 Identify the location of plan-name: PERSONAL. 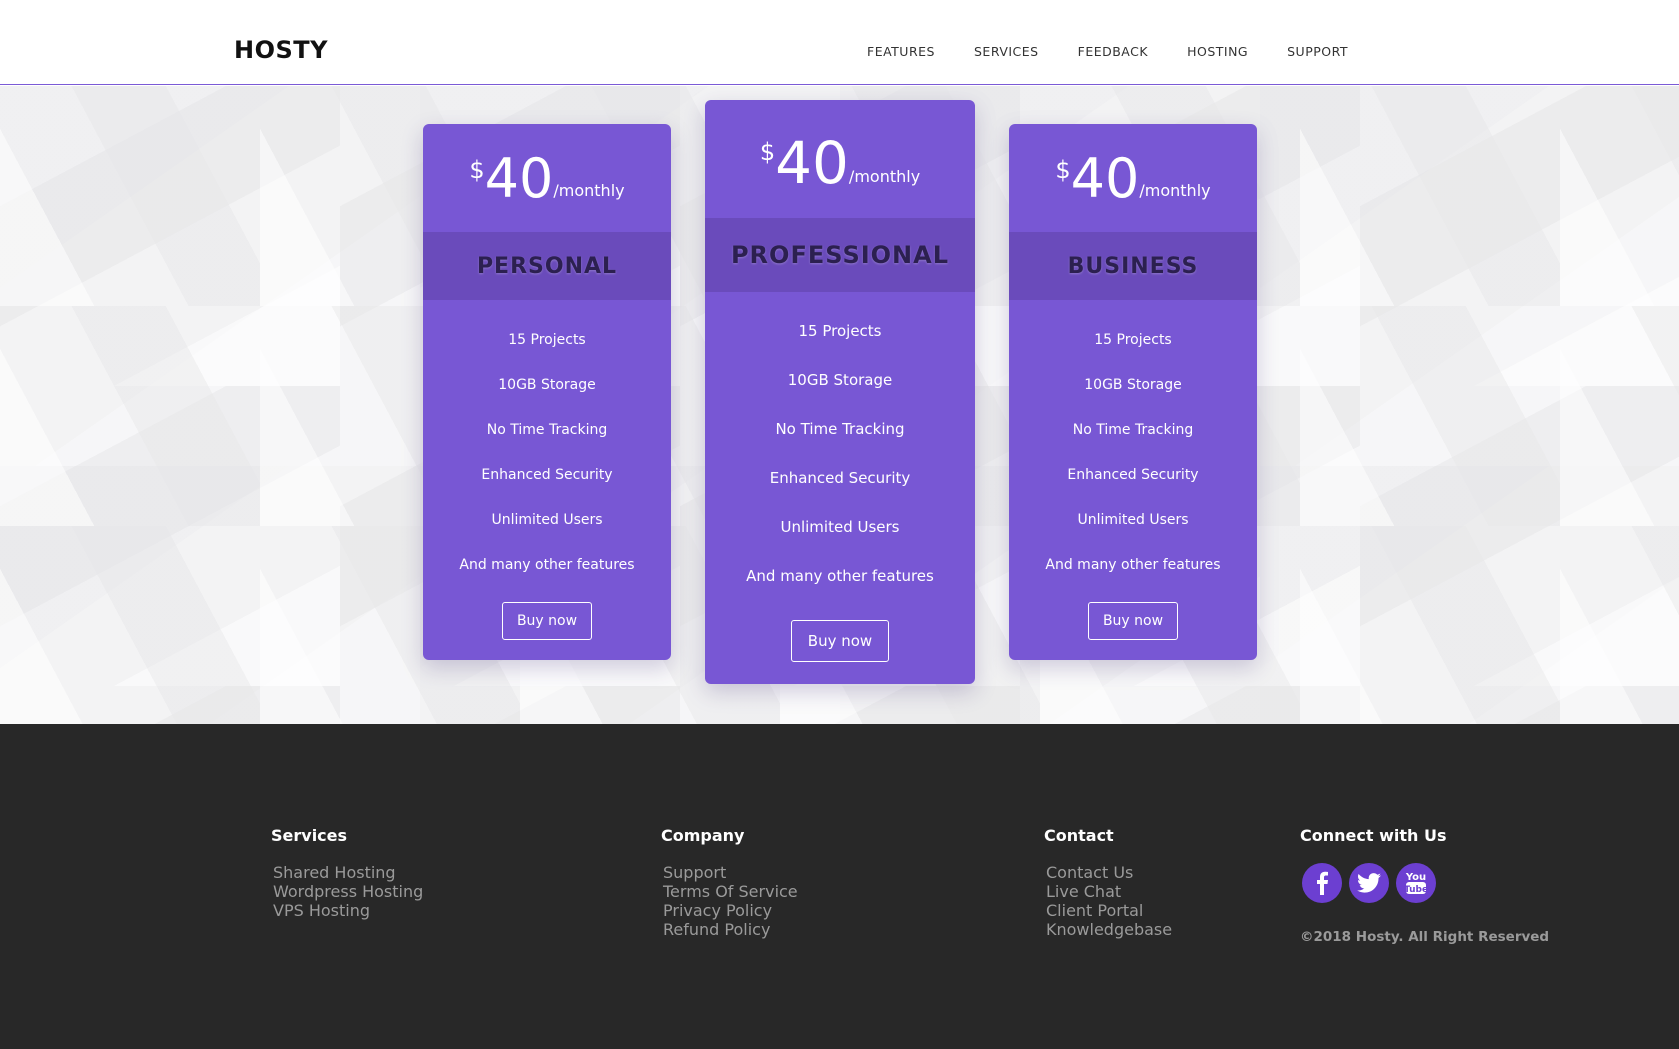
(547, 266).